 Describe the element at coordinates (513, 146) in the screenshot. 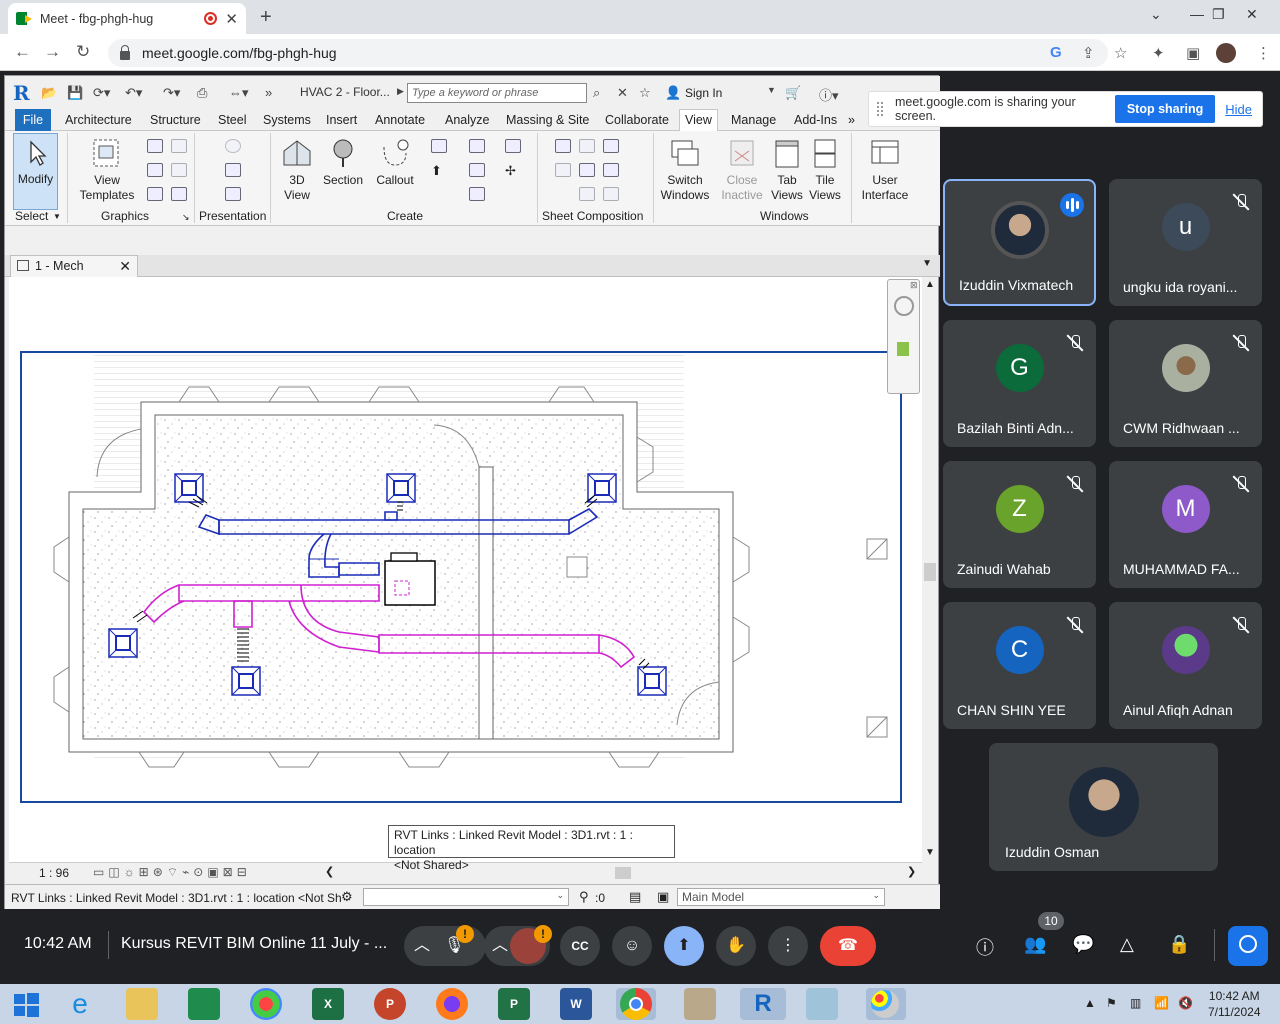

I see `schedules-icon` at that location.